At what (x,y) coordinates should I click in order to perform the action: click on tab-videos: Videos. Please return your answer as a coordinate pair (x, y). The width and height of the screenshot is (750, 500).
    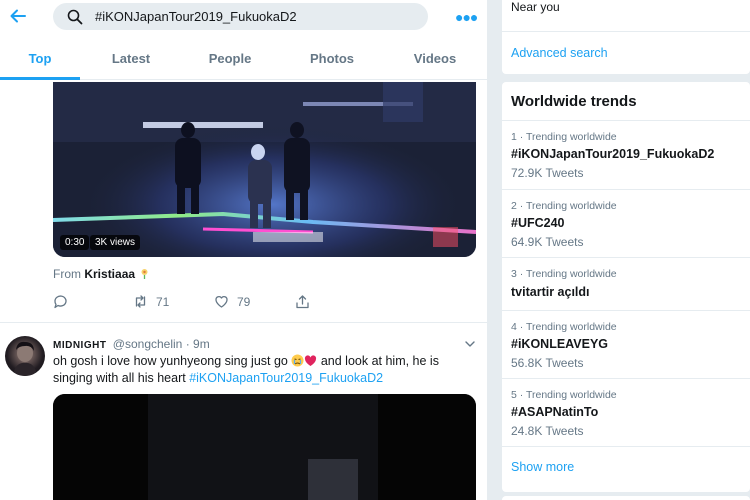
    Looking at the image, I should click on (435, 63).